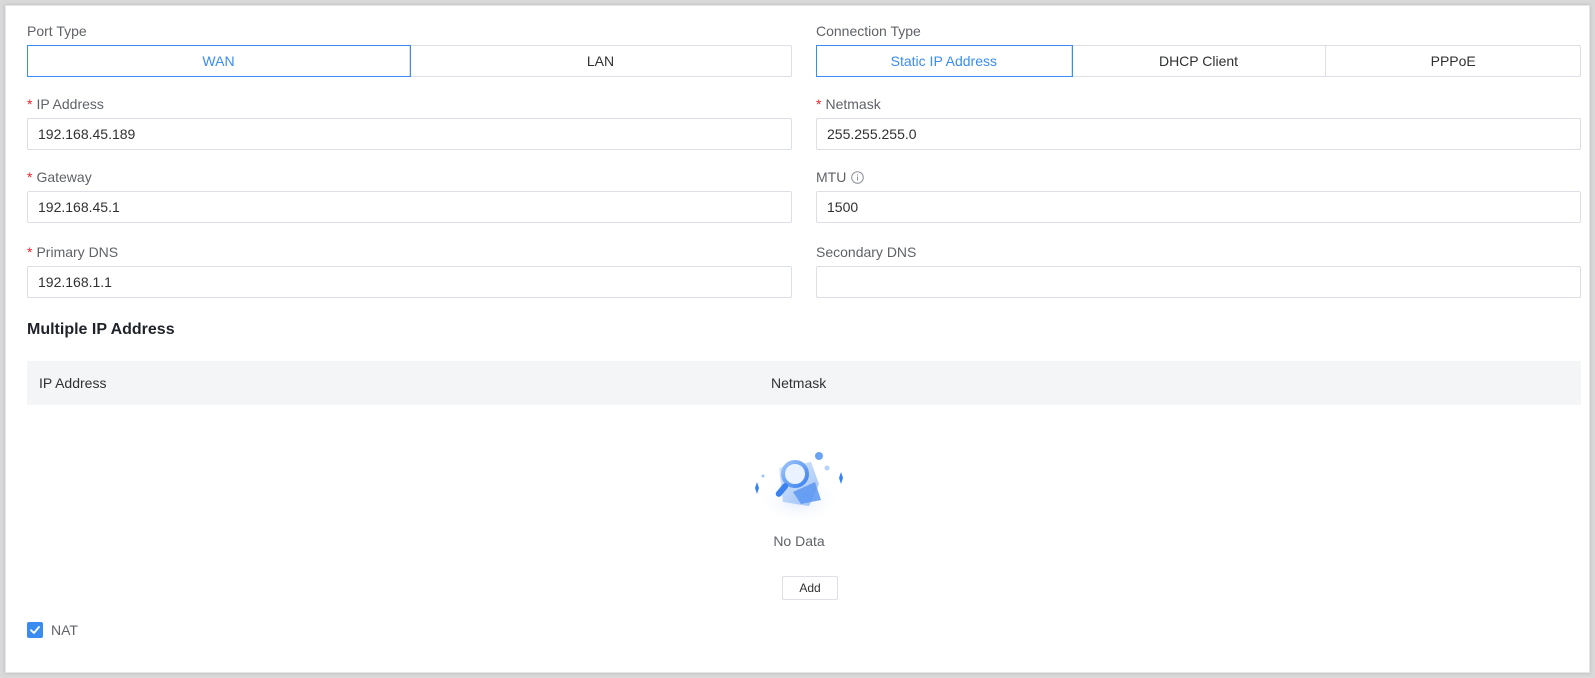  Describe the element at coordinates (77, 252) in the screenshot. I see `primary-dns-label-text: Primary DNS` at that location.